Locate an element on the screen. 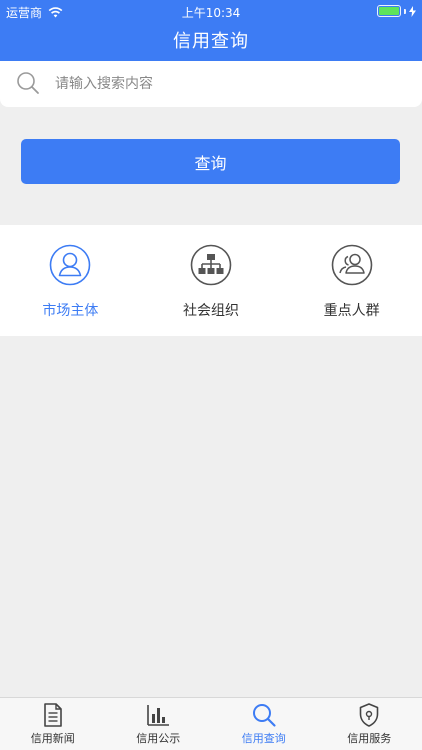 This screenshot has height=750, width=422. search-input is located at coordinates (225, 84).